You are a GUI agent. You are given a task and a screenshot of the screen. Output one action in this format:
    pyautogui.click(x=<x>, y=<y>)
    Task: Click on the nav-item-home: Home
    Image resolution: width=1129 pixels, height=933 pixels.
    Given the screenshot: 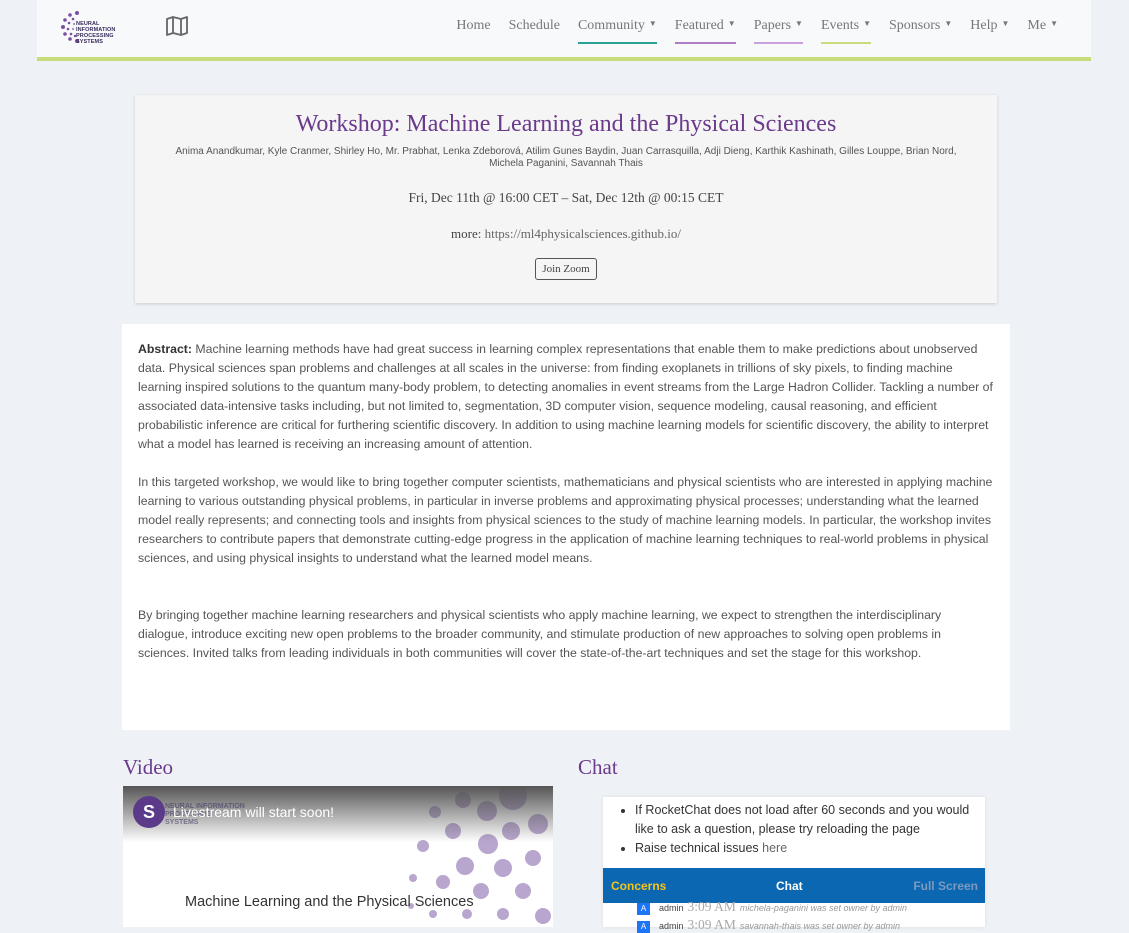 What is the action you would take?
    pyautogui.click(x=473, y=21)
    